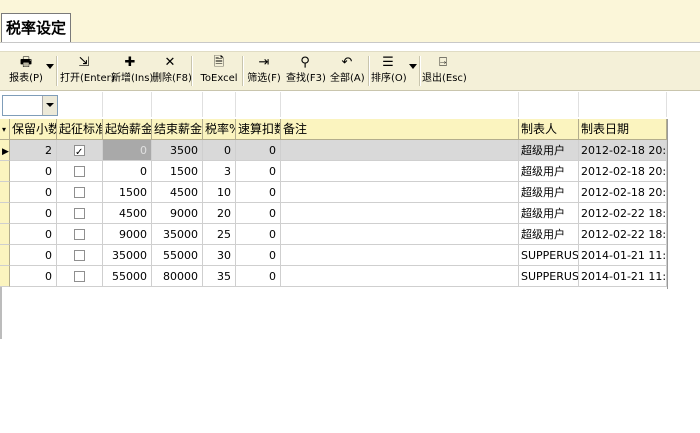 This screenshot has width=700, height=433. What do you see at coordinates (30, 105) in the screenshot?
I see `filter-combo` at bounding box center [30, 105].